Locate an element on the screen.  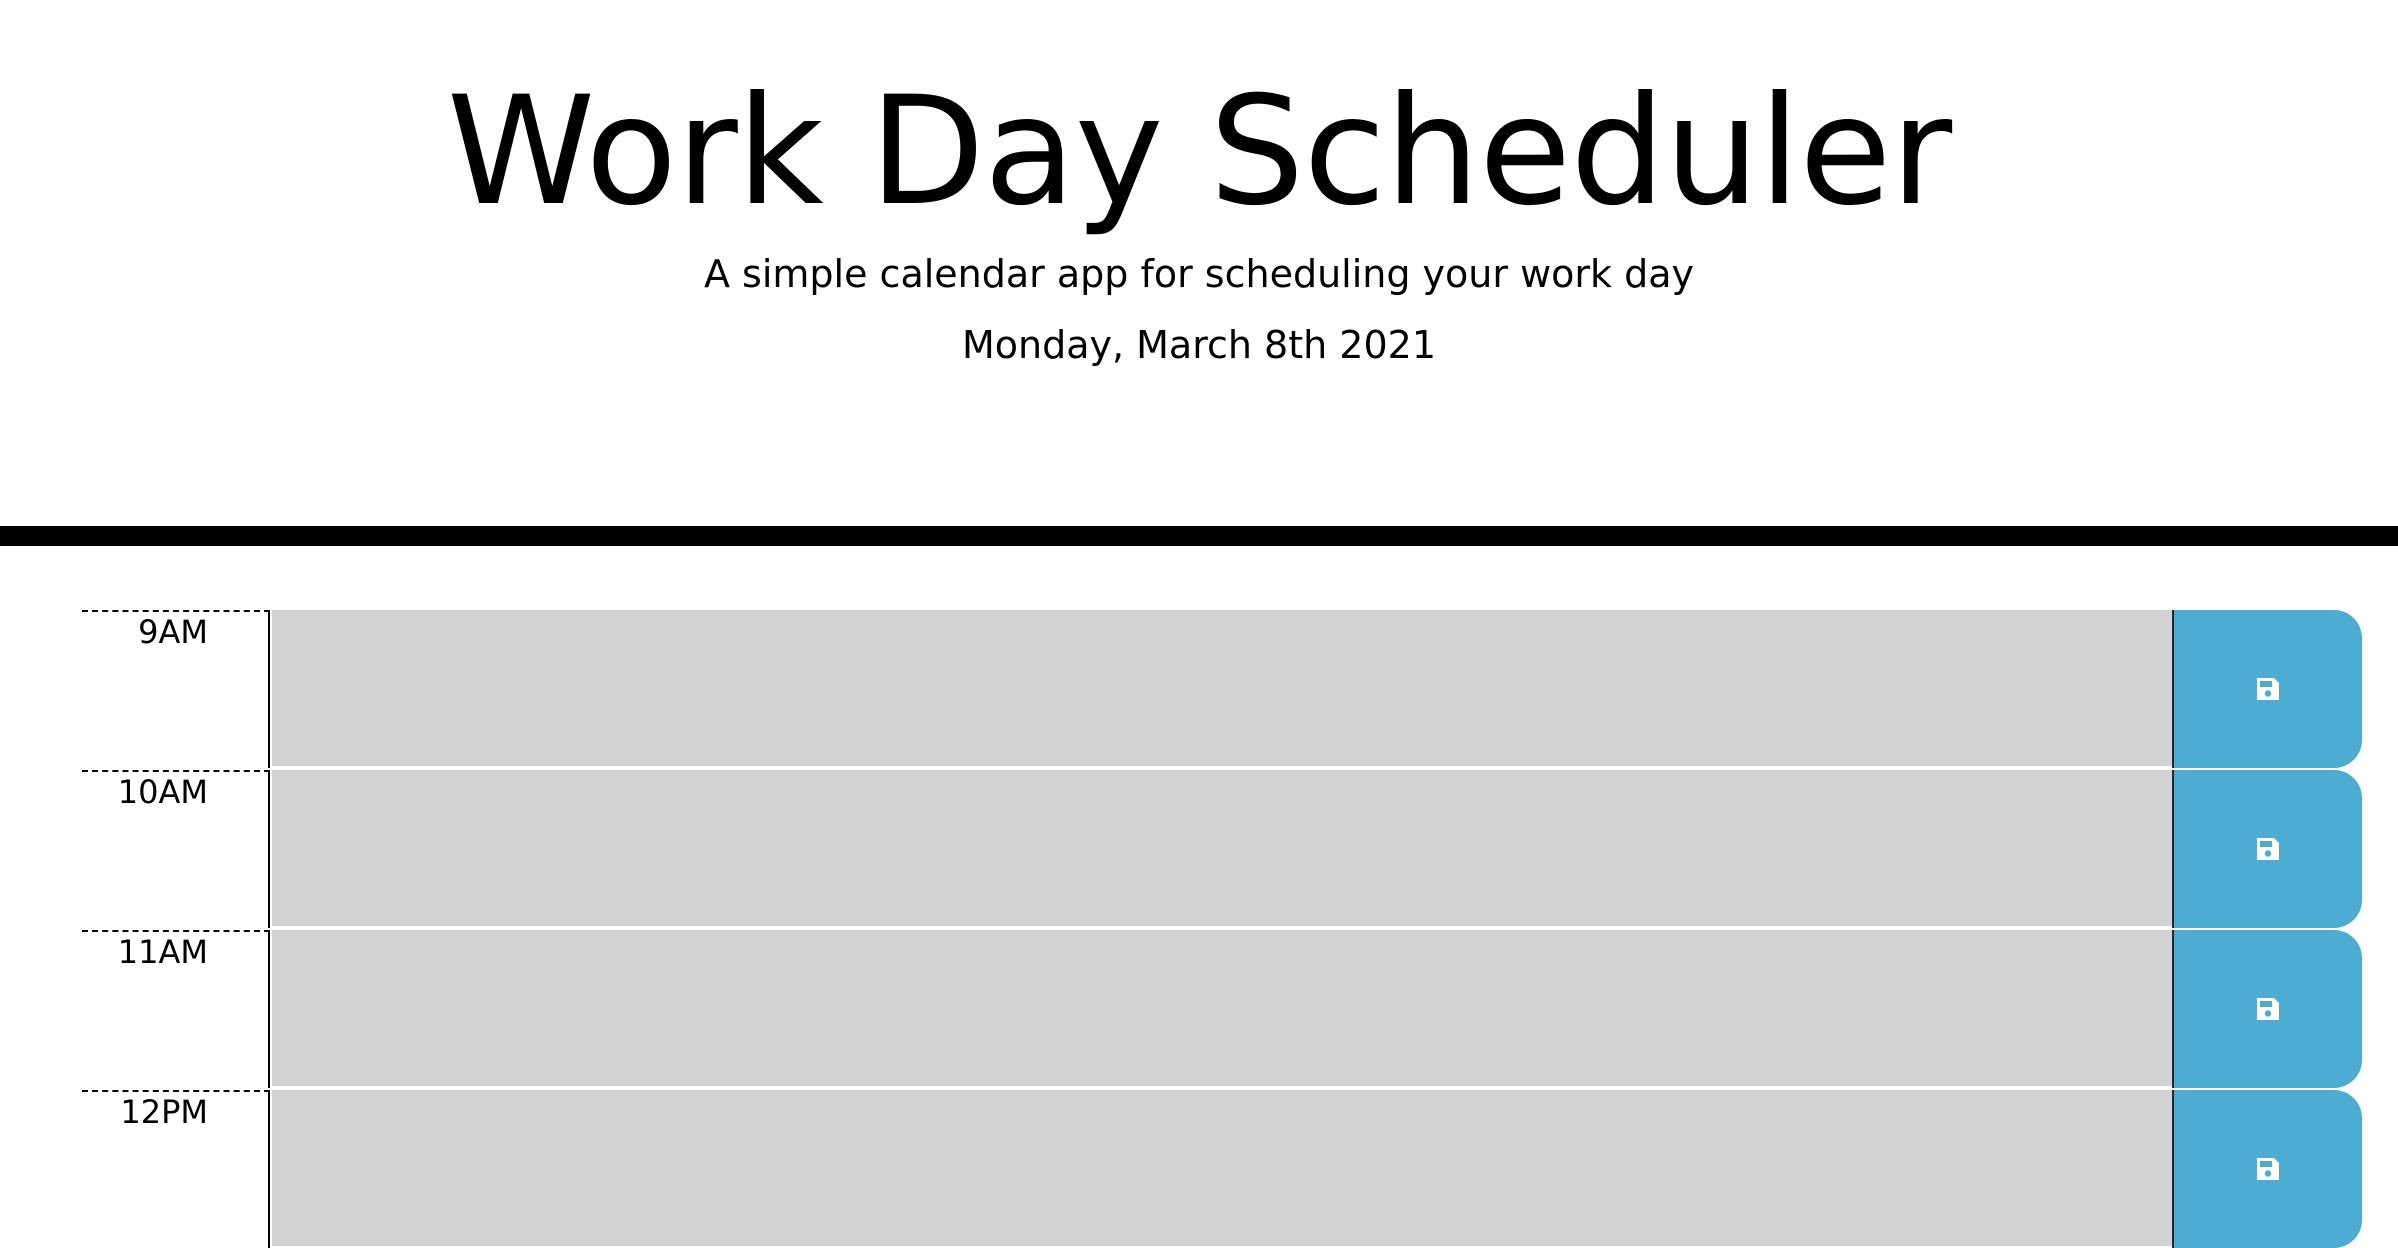
current-date: Monday, March 8th 2021 is located at coordinates (1199, 345).